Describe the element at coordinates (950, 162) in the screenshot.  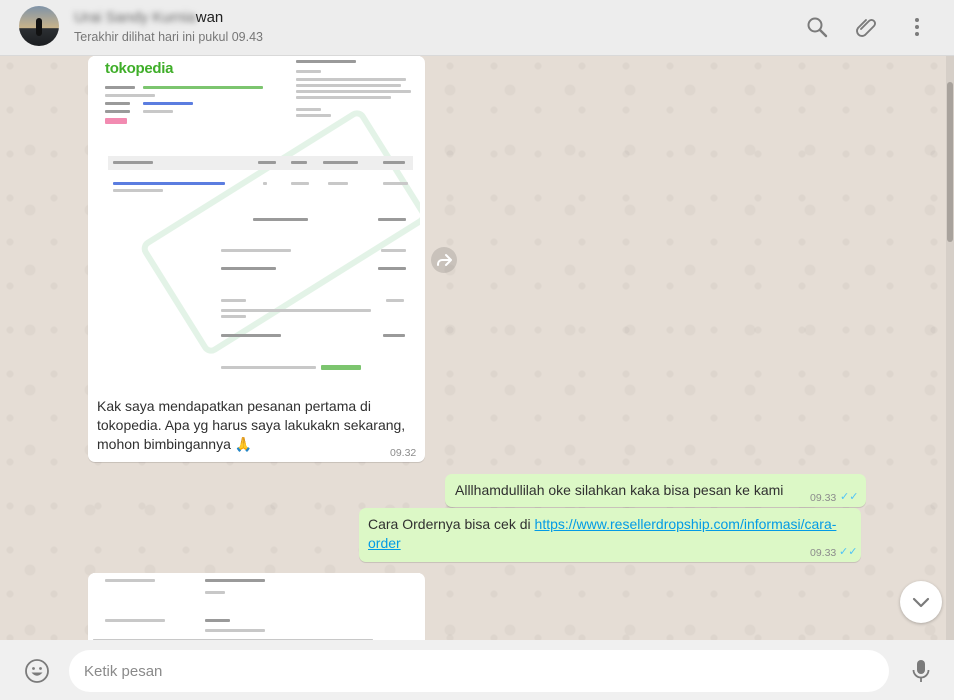
I see `scrollbar-thumb` at that location.